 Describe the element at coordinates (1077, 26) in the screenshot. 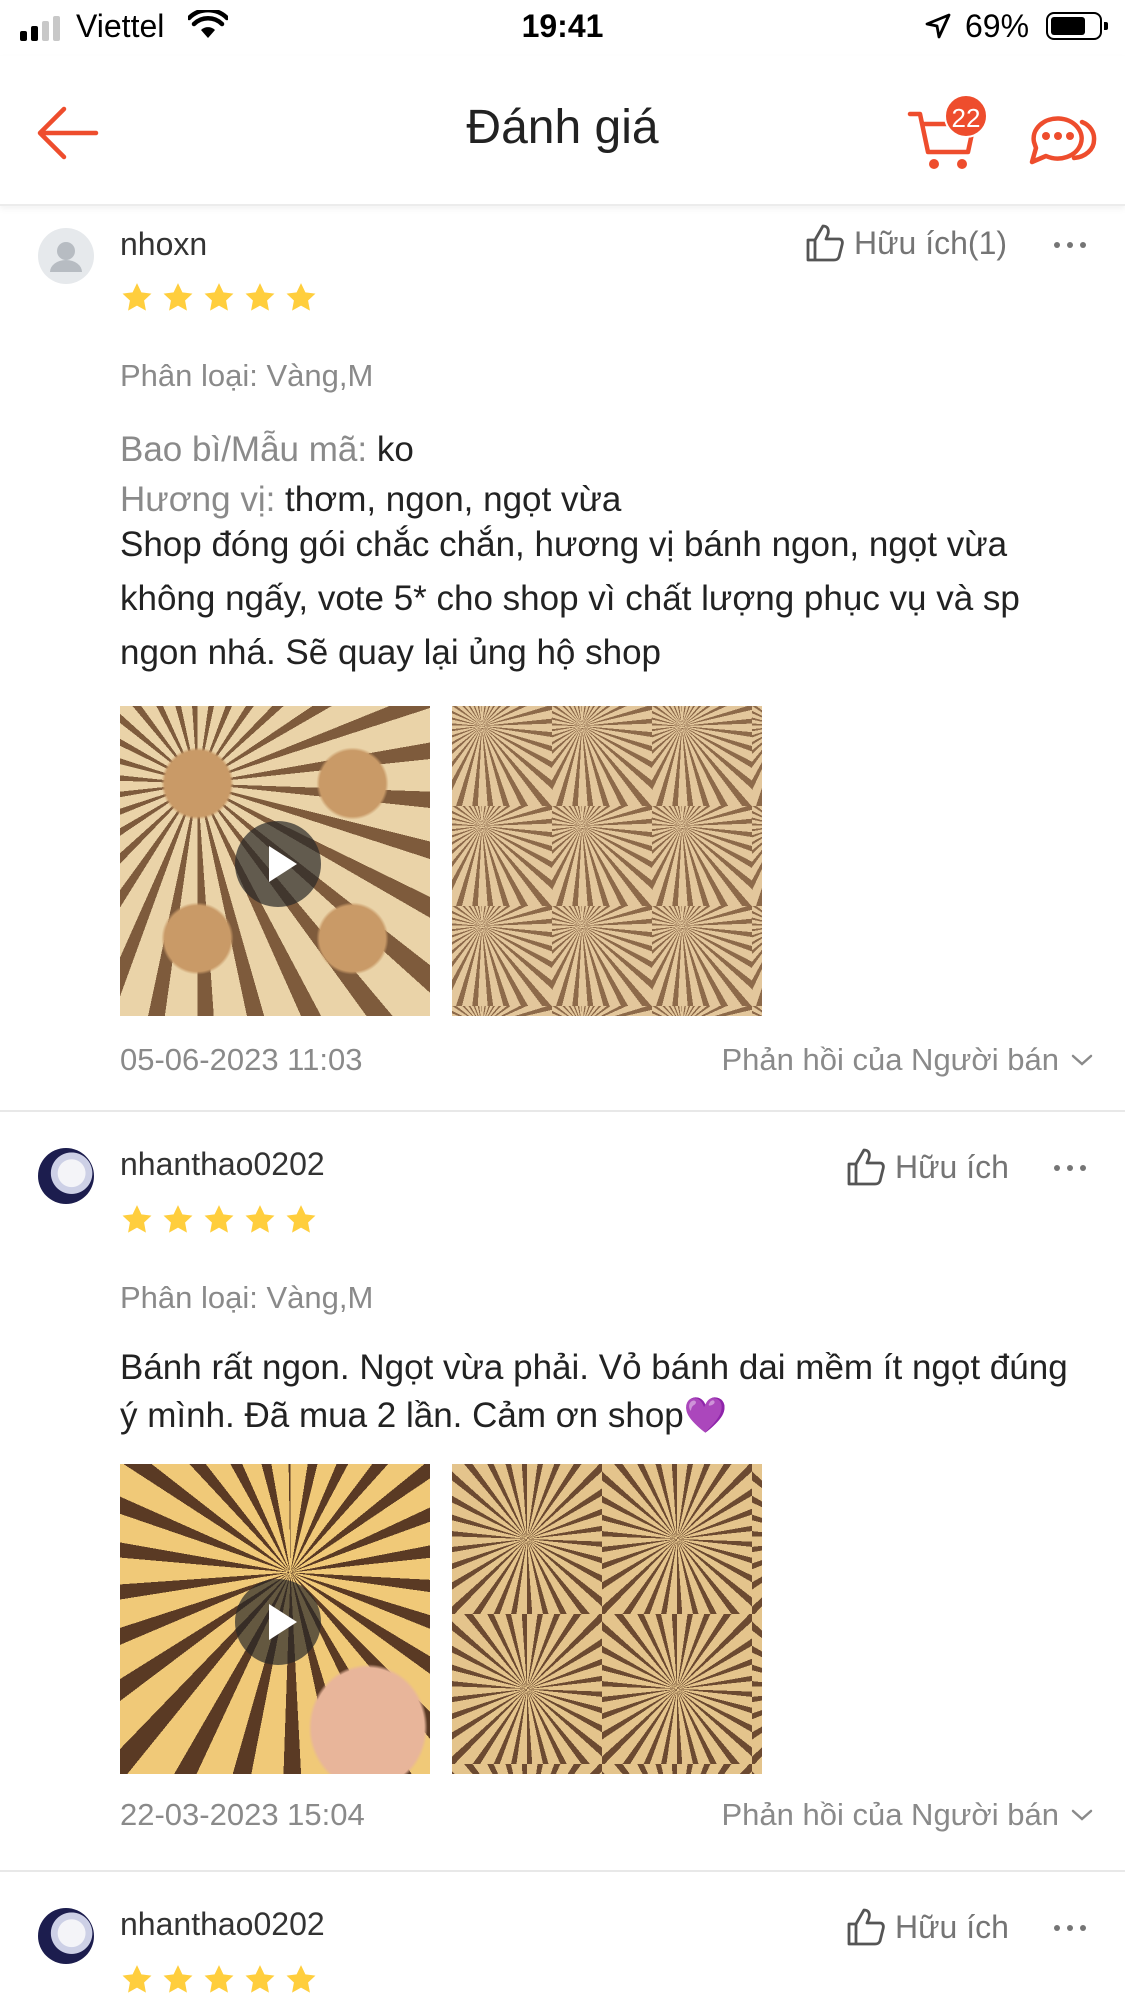

I see `battery-icon` at that location.